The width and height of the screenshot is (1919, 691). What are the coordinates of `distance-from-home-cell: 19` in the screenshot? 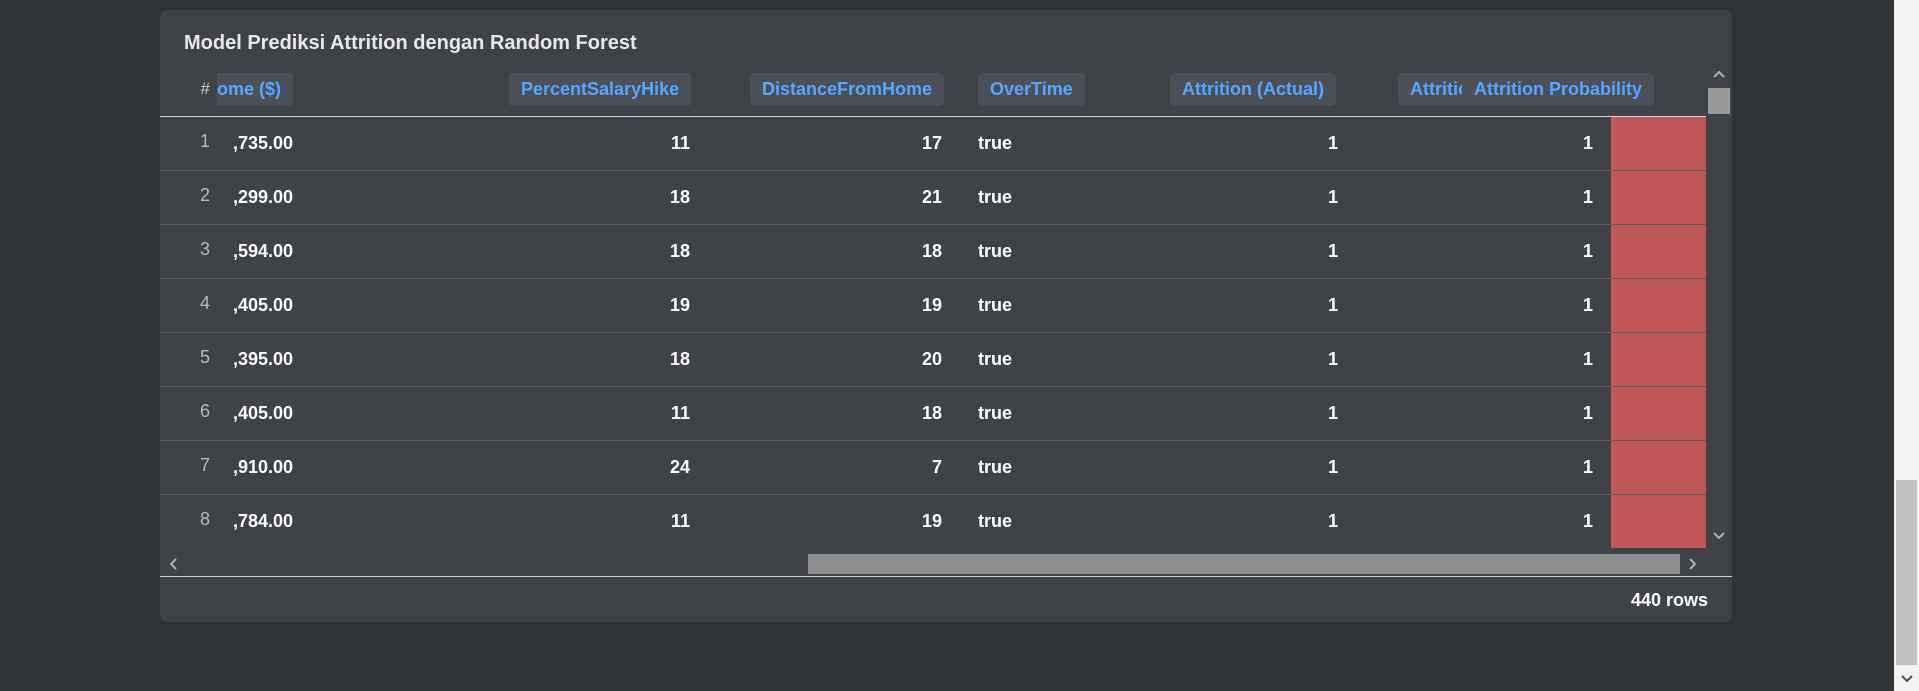 It's located at (931, 521).